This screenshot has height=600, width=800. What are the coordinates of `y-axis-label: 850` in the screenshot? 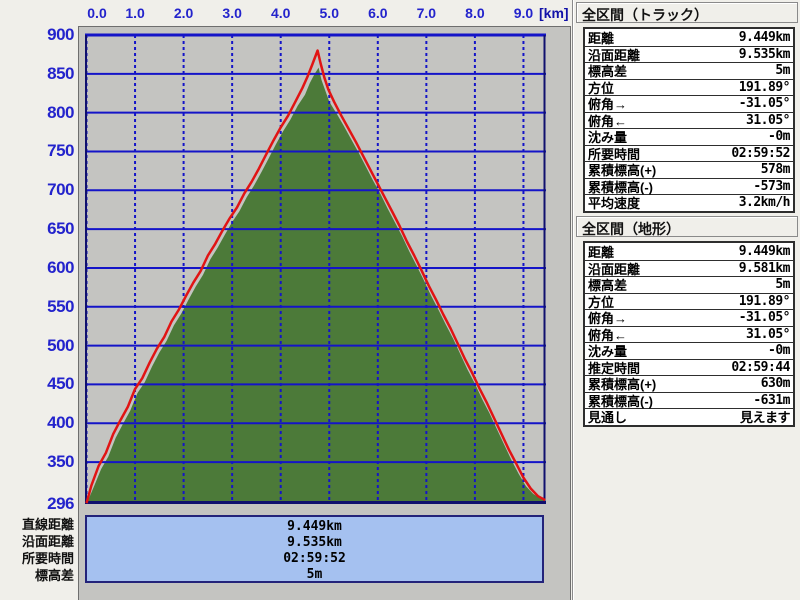 It's located at (60, 73).